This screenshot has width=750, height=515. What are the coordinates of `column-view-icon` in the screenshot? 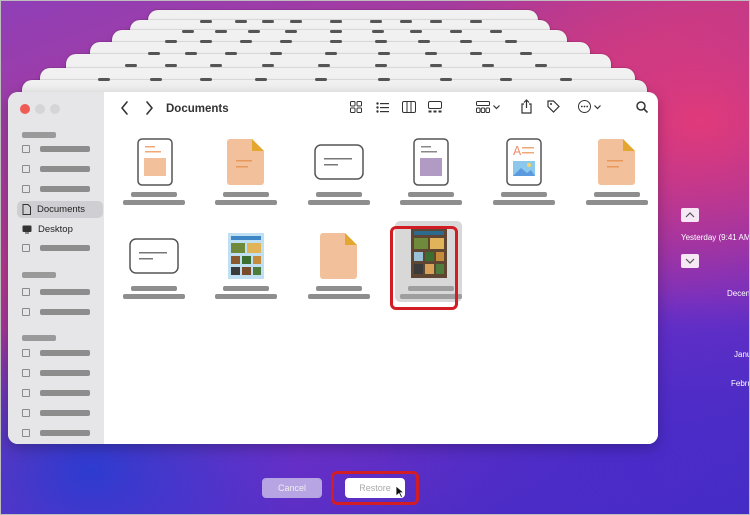 It's located at (409, 107).